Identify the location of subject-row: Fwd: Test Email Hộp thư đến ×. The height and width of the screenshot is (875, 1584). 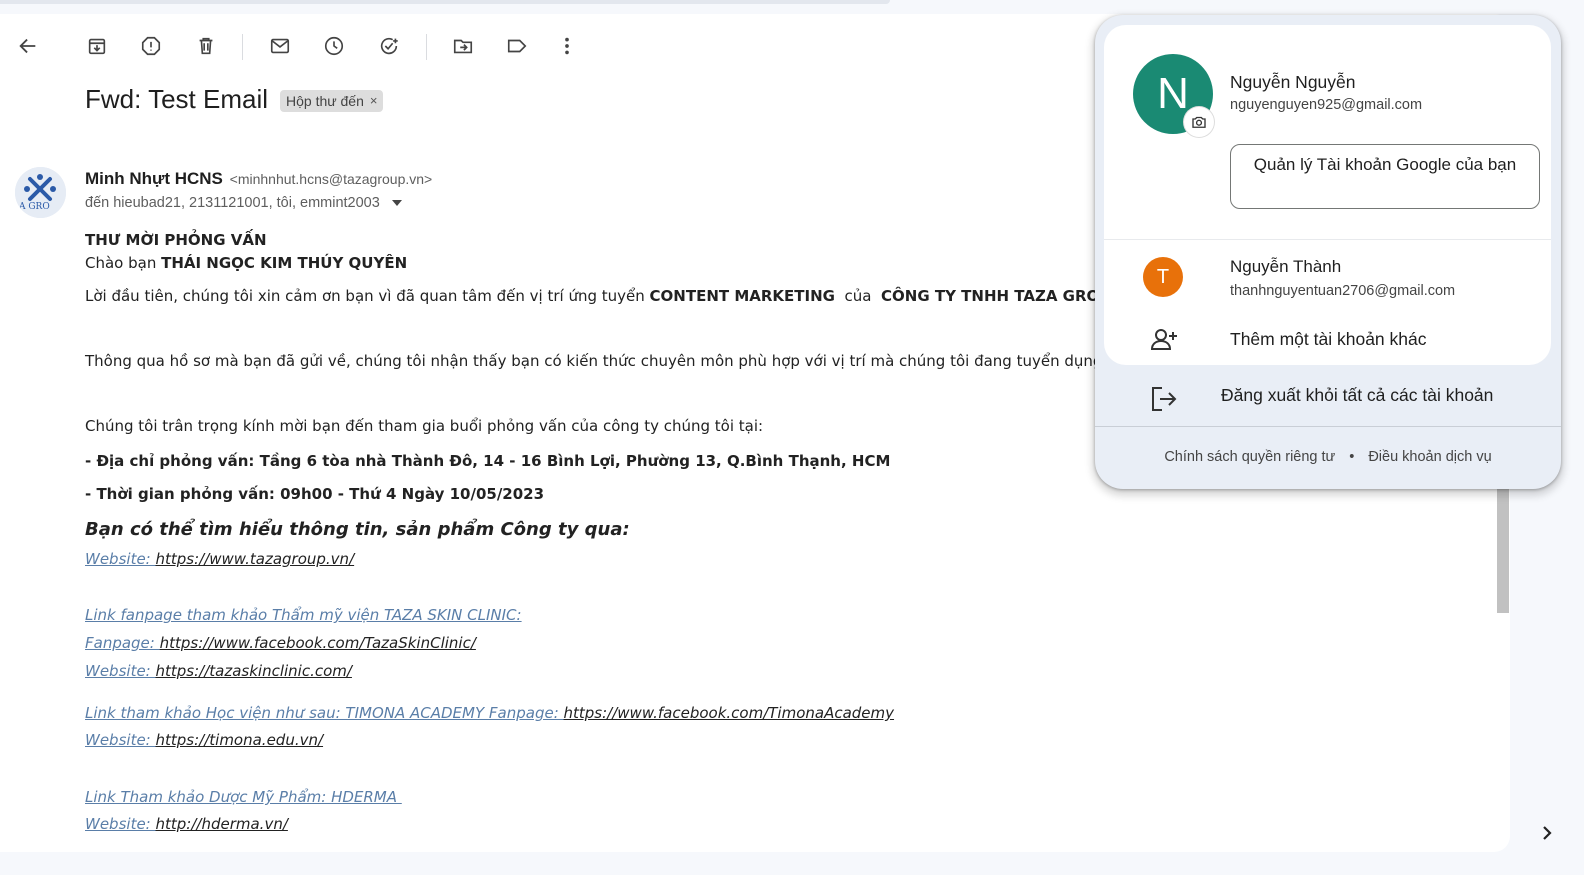
(234, 99).